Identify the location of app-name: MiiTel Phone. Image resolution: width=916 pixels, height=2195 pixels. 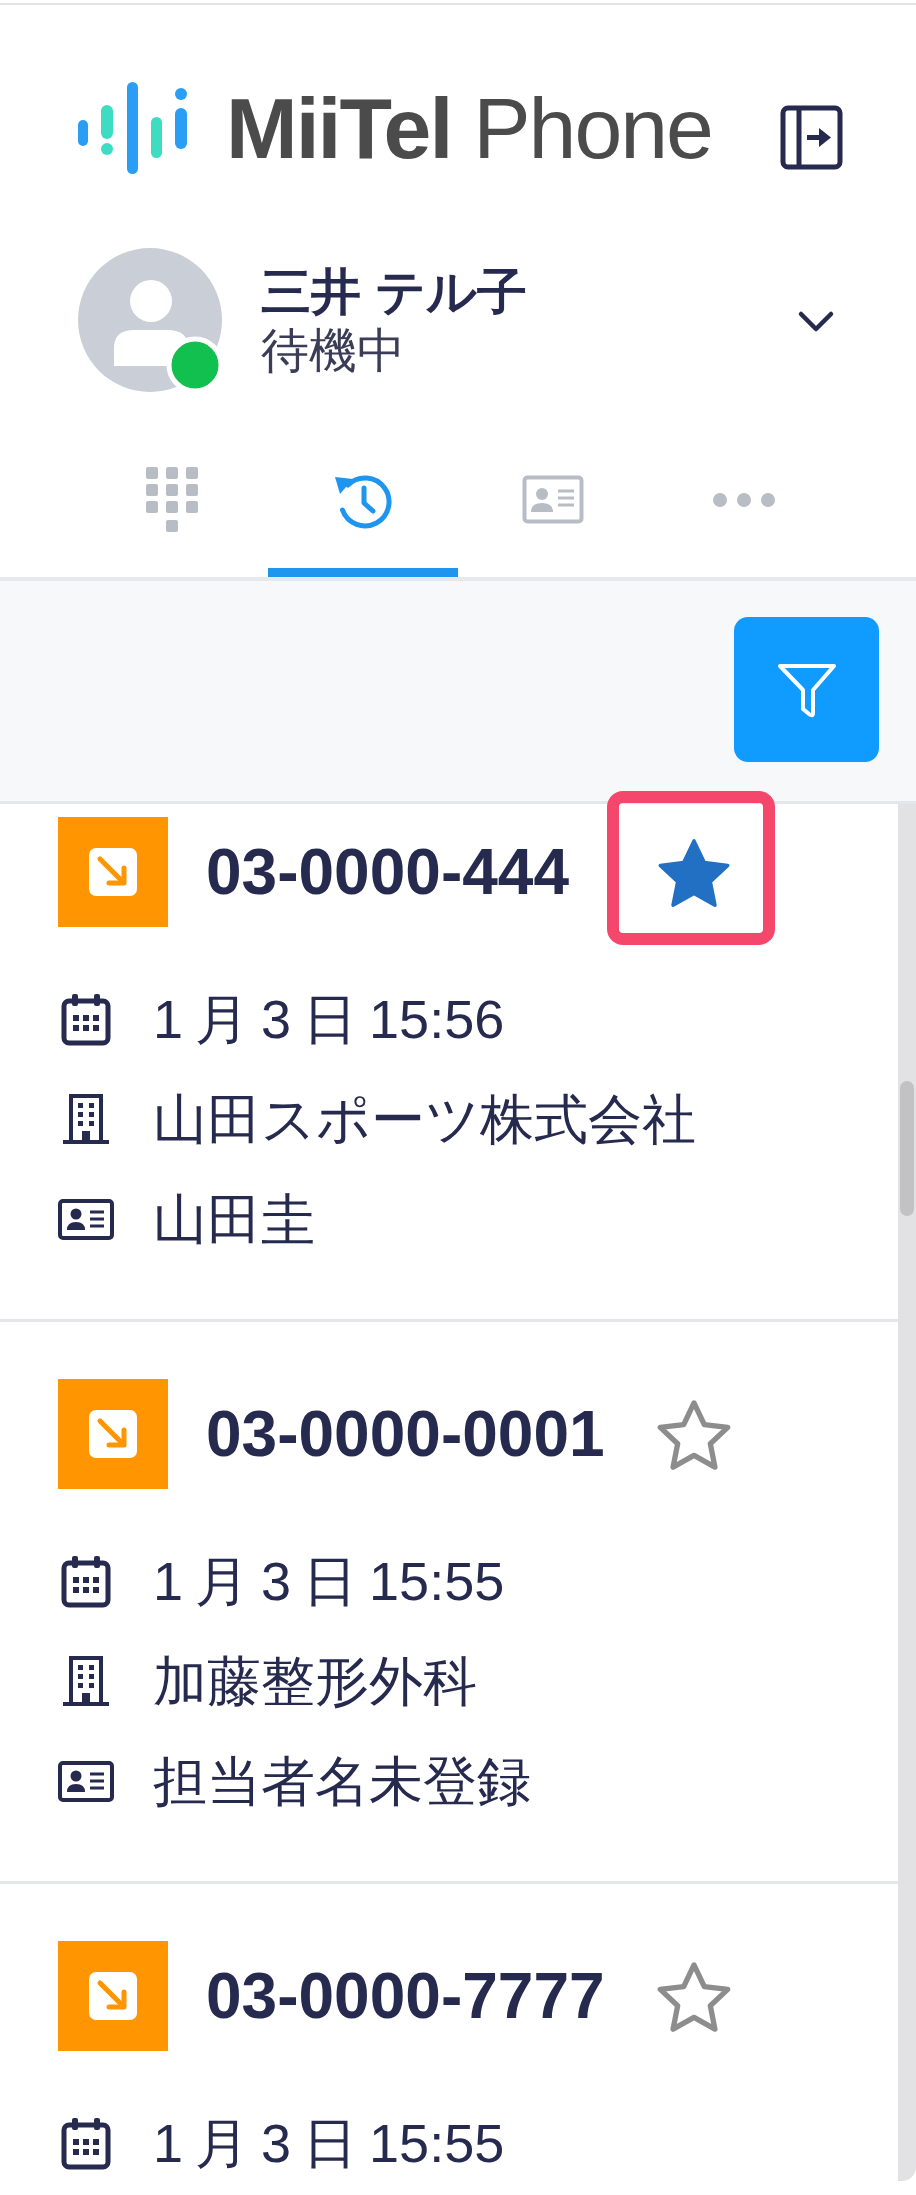
(469, 128).